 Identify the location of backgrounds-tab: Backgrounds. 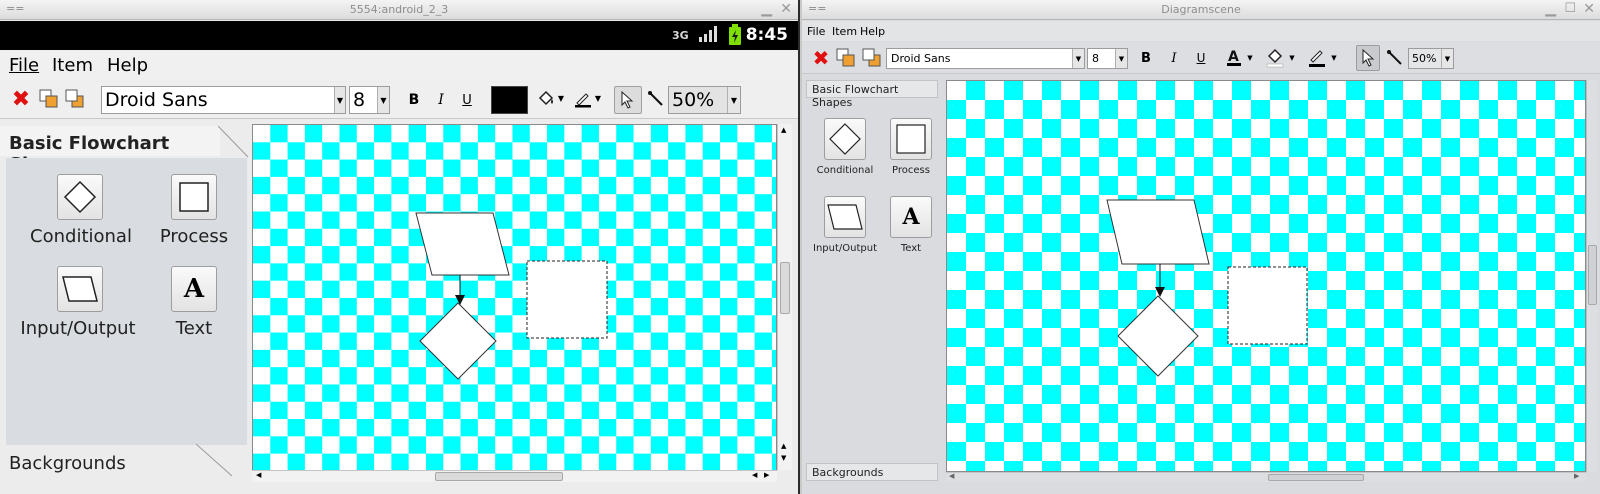
(872, 472).